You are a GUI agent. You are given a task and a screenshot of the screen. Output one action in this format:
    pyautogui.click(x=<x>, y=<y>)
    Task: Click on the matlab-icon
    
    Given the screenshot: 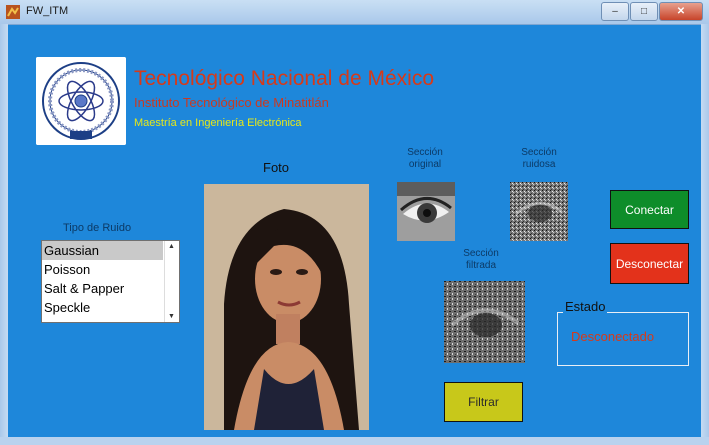 What is the action you would take?
    pyautogui.click(x=13, y=12)
    